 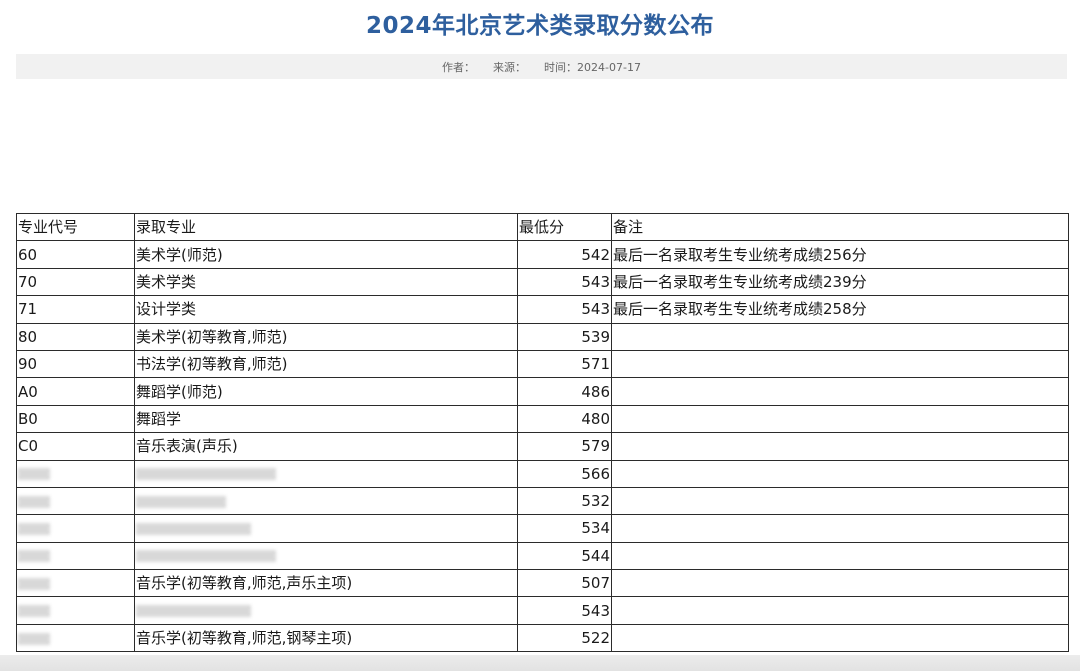 I want to click on cell-note: 最后一名录取考生专业统考成绩258分, so click(x=840, y=309).